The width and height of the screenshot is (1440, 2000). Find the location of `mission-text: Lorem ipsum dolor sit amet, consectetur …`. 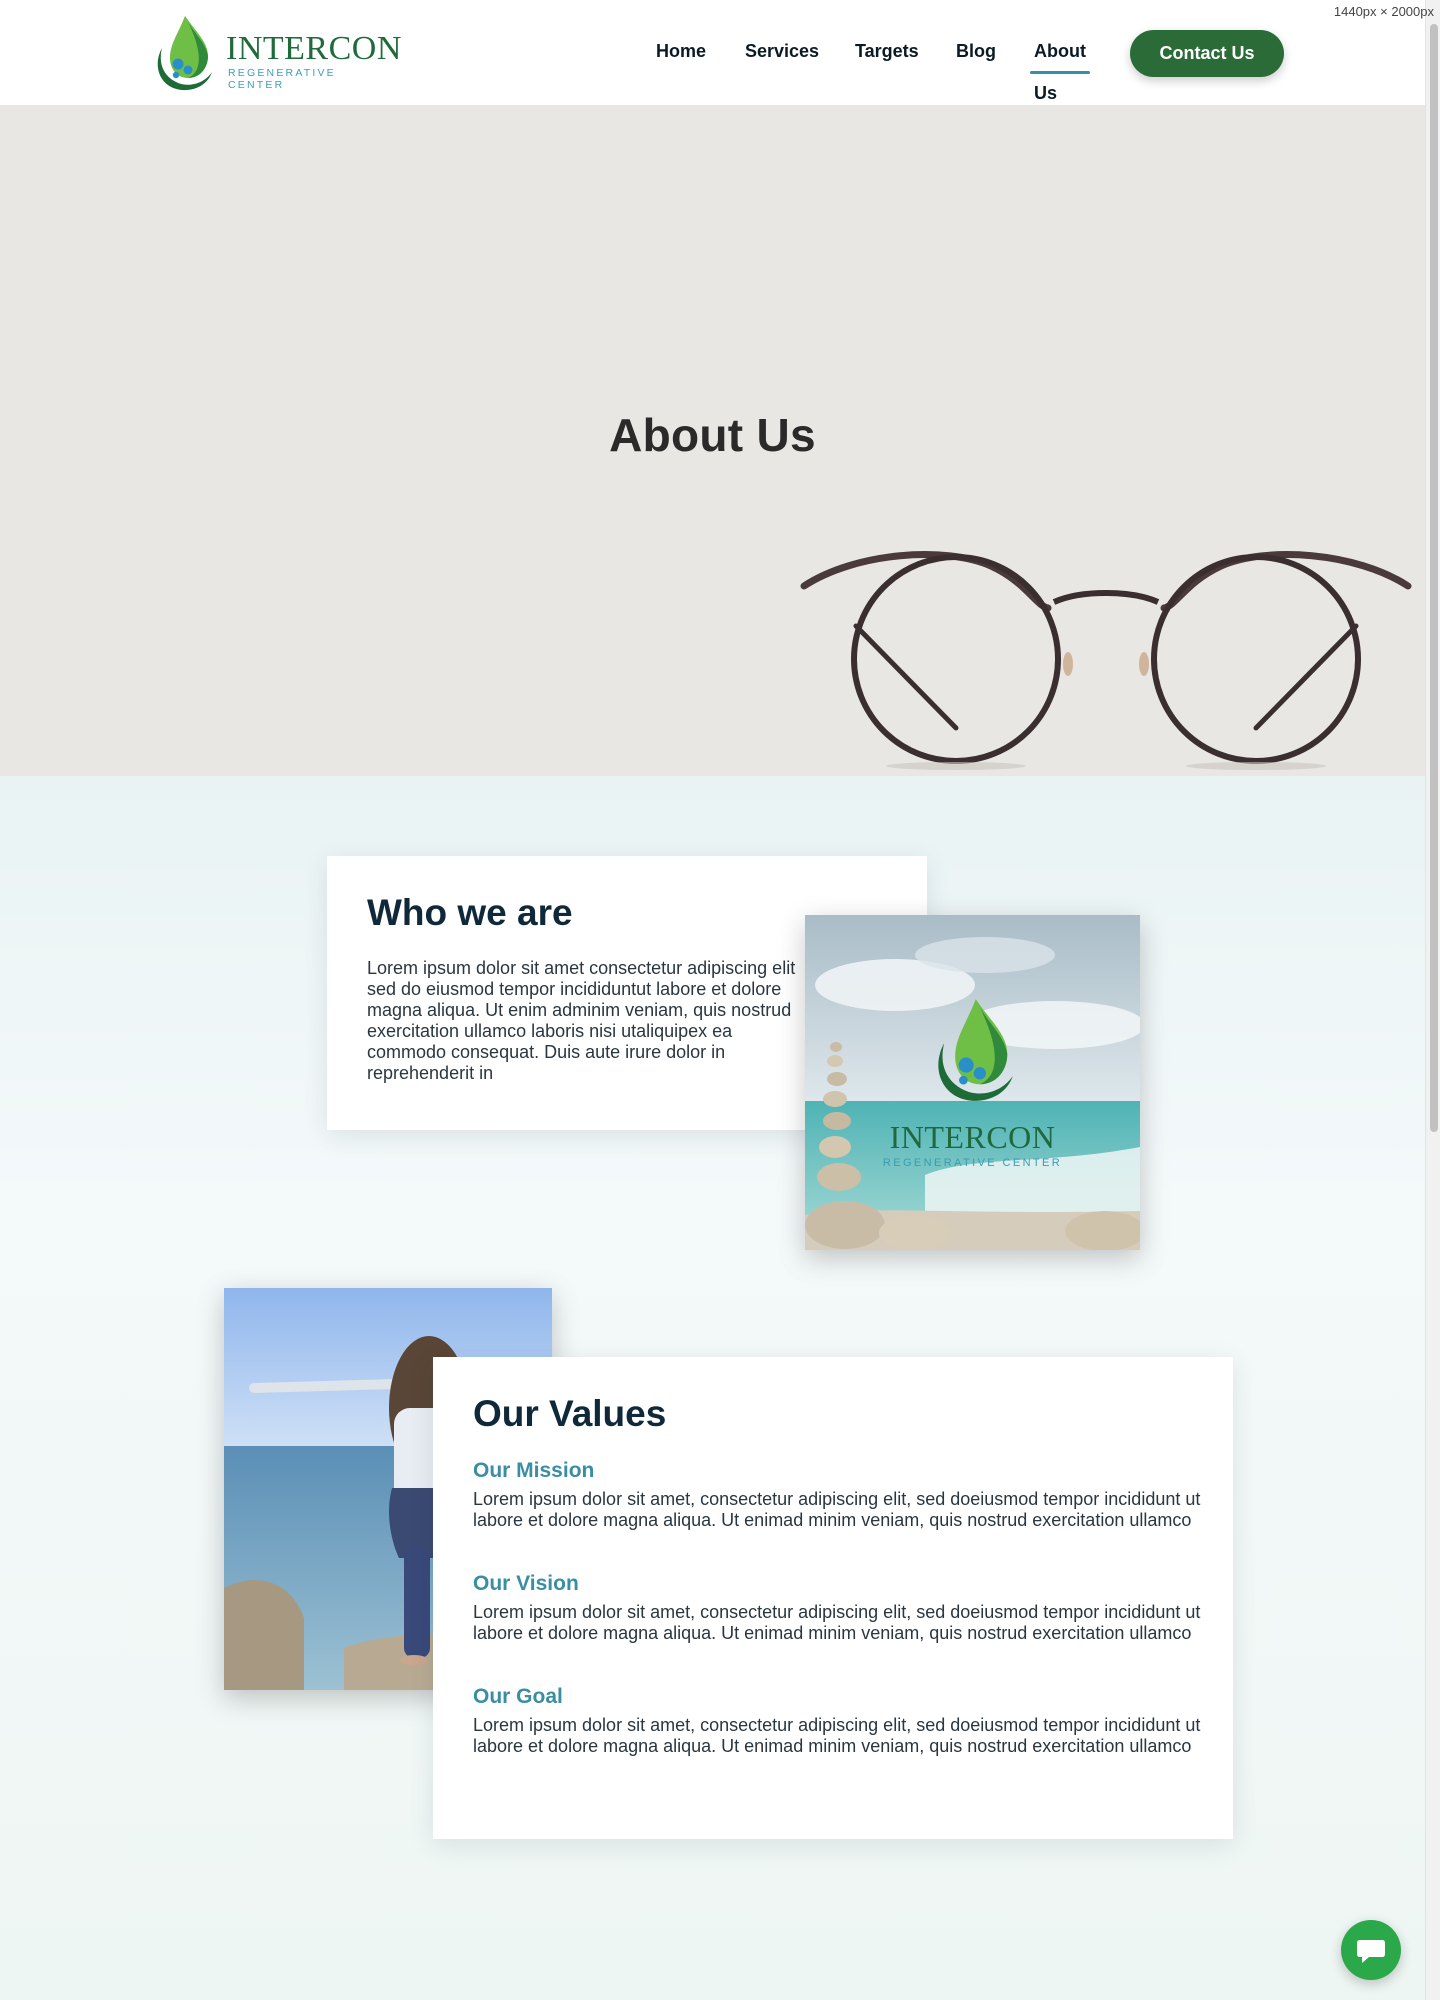

mission-text: Lorem ipsum dolor sit amet, consectetur … is located at coordinates (837, 1509).